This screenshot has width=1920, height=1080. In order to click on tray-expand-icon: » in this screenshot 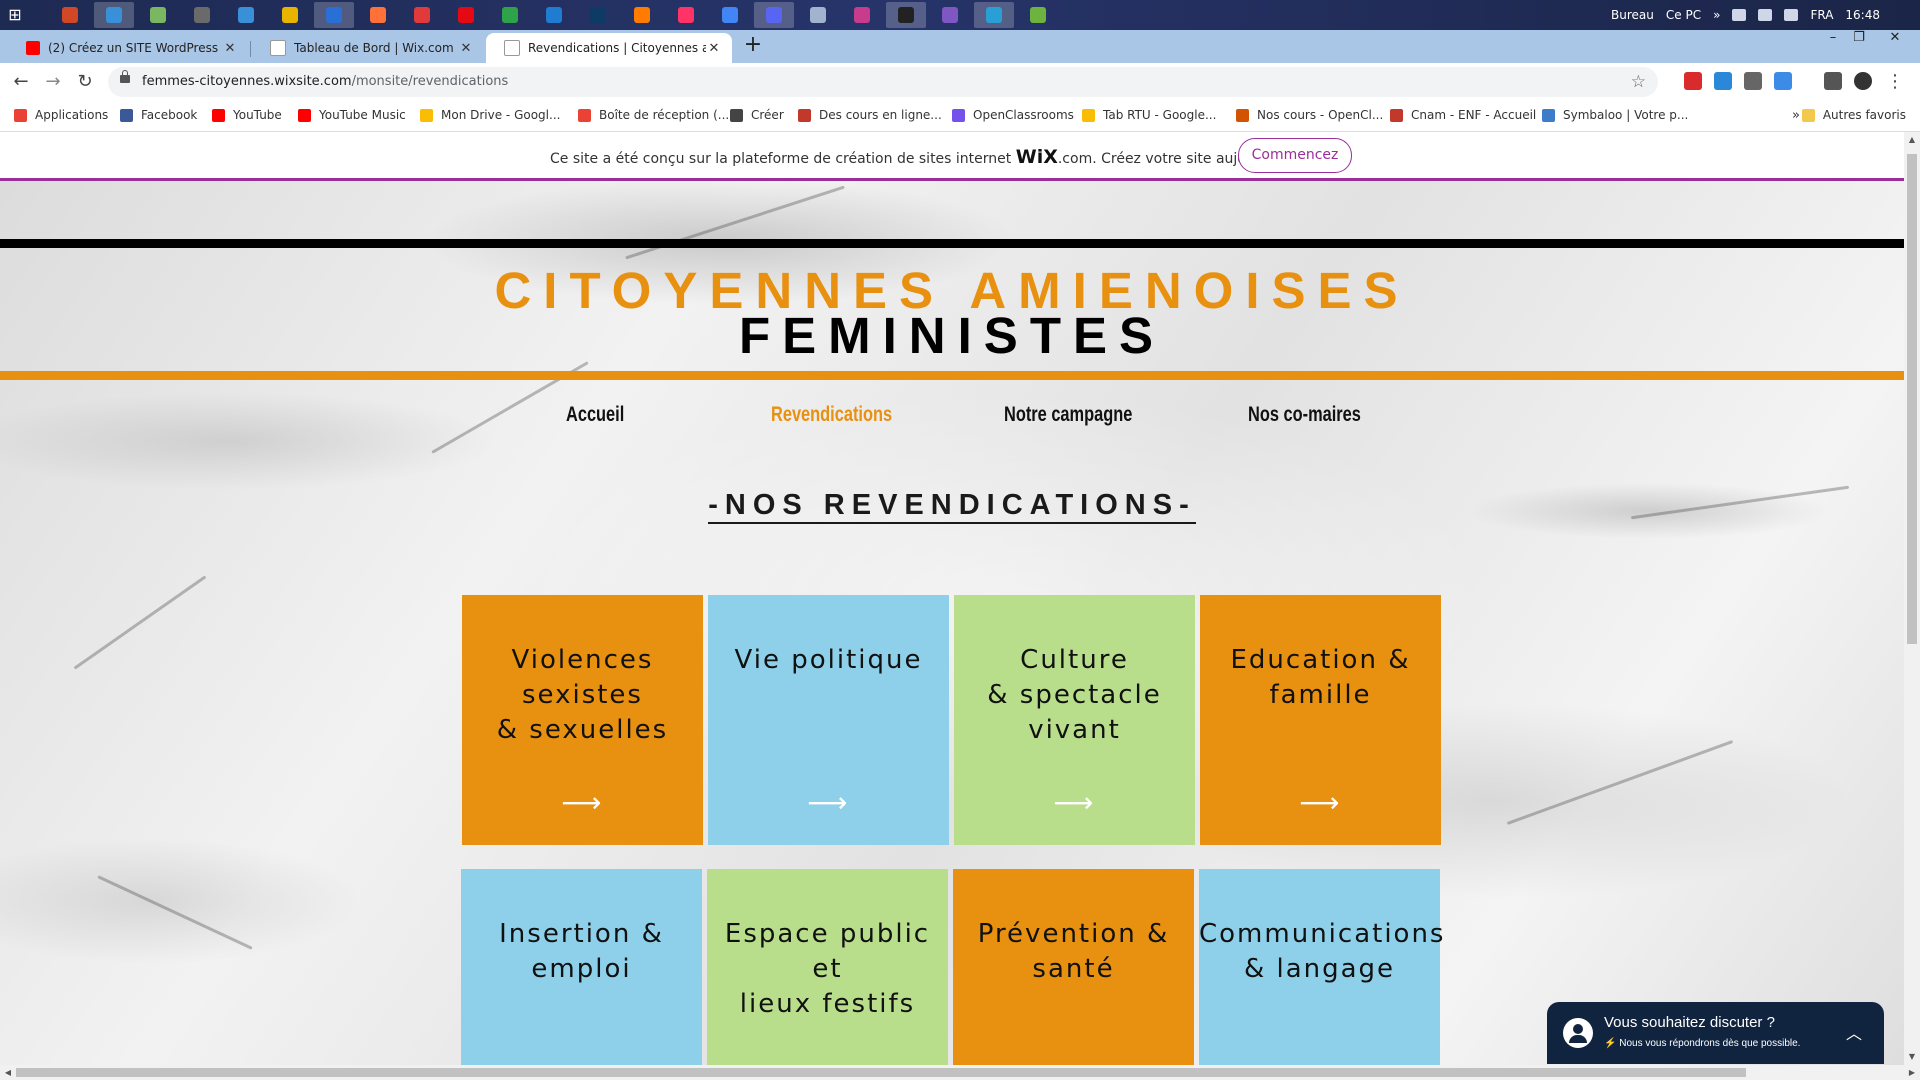, I will do `click(1716, 15)`.